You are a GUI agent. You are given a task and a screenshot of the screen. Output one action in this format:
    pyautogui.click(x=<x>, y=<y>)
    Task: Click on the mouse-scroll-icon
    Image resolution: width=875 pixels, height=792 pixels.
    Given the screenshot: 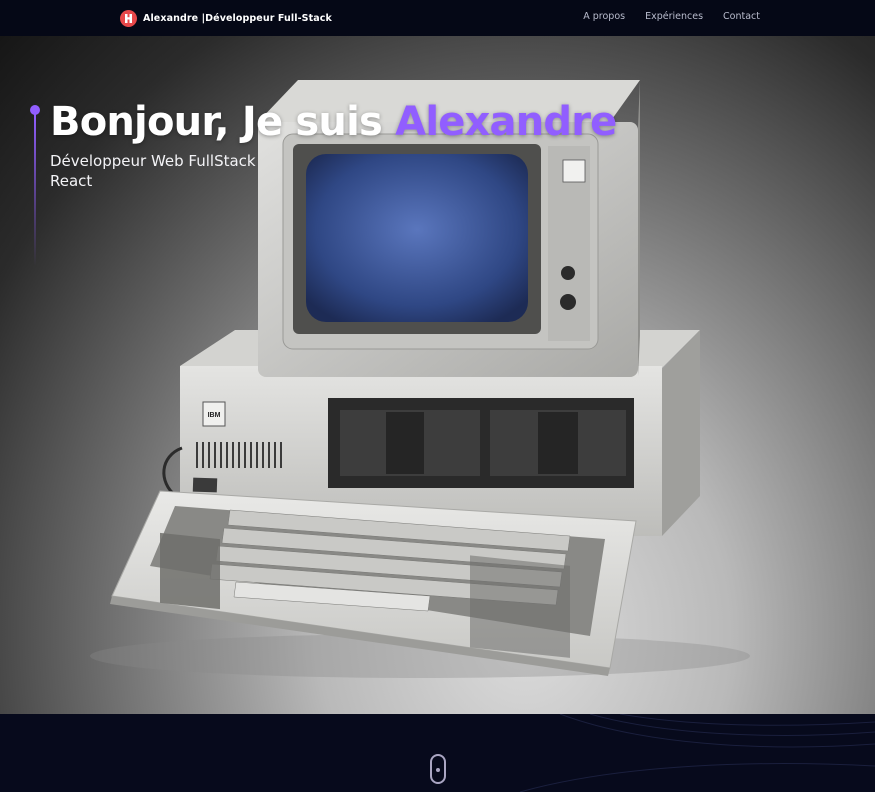 What is the action you would take?
    pyautogui.click(x=438, y=769)
    